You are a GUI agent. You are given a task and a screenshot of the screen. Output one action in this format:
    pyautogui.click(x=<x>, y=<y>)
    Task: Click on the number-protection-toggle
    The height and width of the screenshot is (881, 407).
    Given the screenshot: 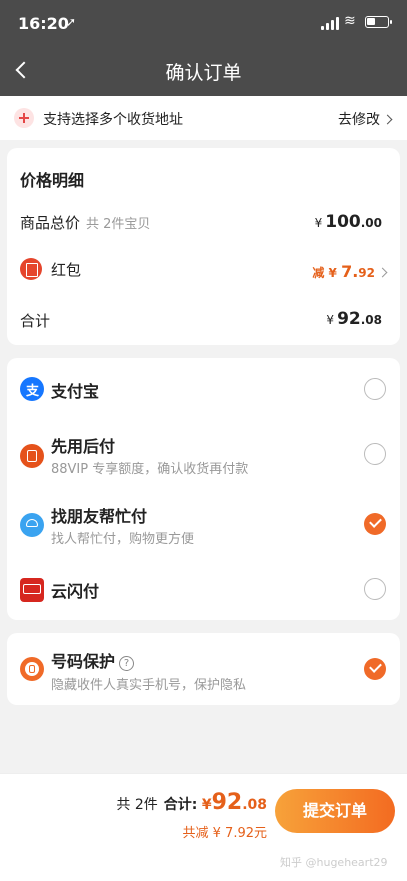 What is the action you would take?
    pyautogui.click(x=375, y=669)
    